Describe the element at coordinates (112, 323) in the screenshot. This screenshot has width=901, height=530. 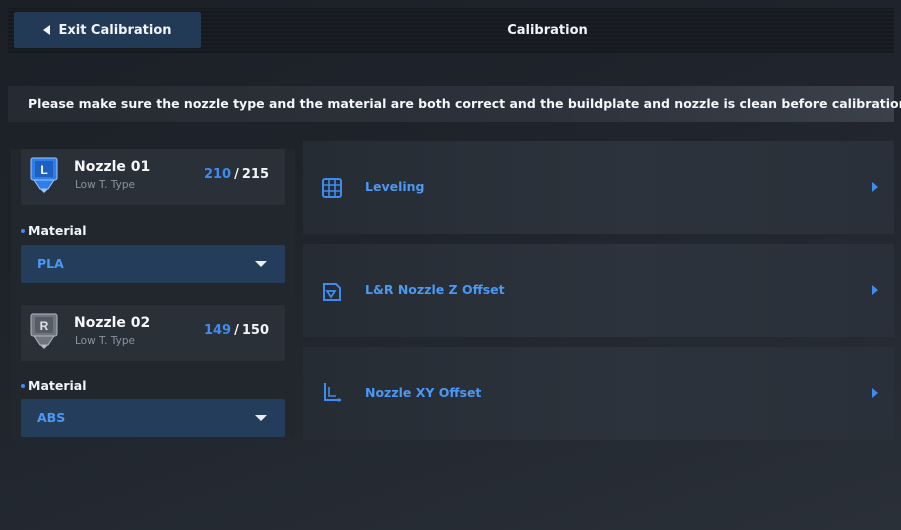
I see `nozzle-02-name: Nozzle 02` at that location.